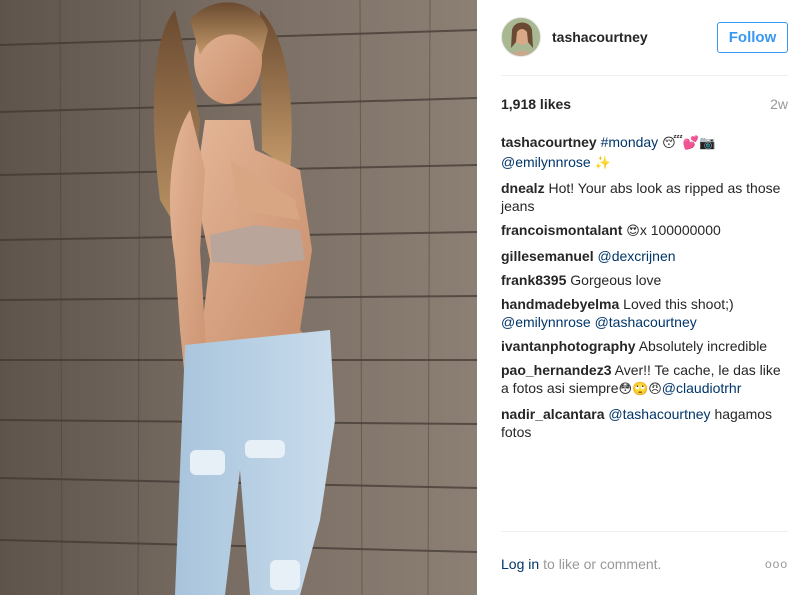 This screenshot has height=595, width=808. I want to click on post-footer: Log in to like or comment. ooo, so click(644, 564).